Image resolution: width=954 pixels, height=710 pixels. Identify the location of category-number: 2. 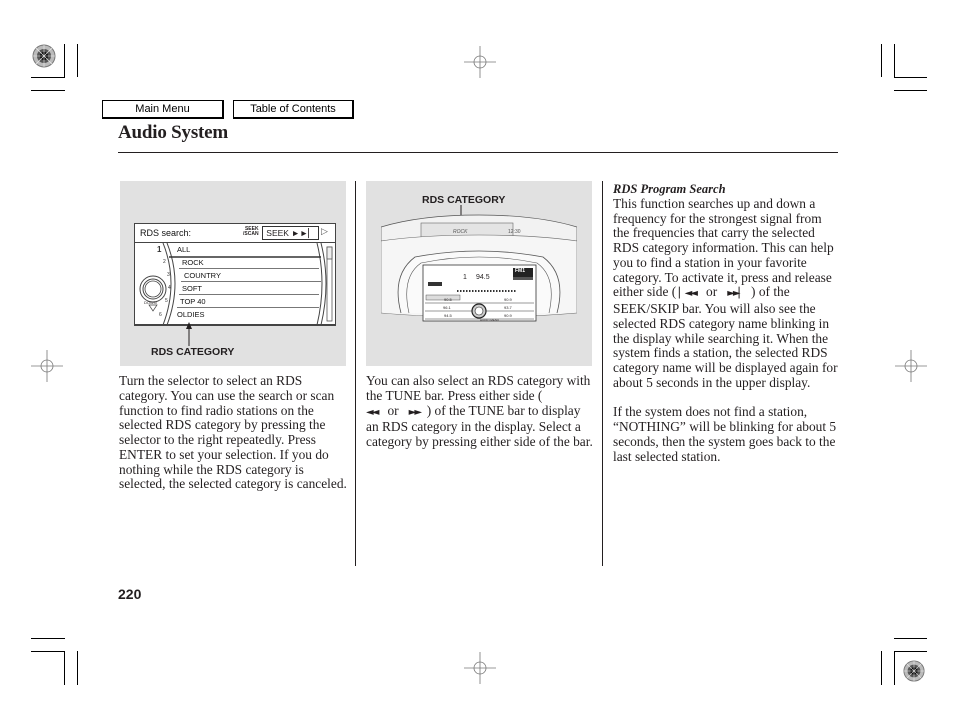
(164, 262).